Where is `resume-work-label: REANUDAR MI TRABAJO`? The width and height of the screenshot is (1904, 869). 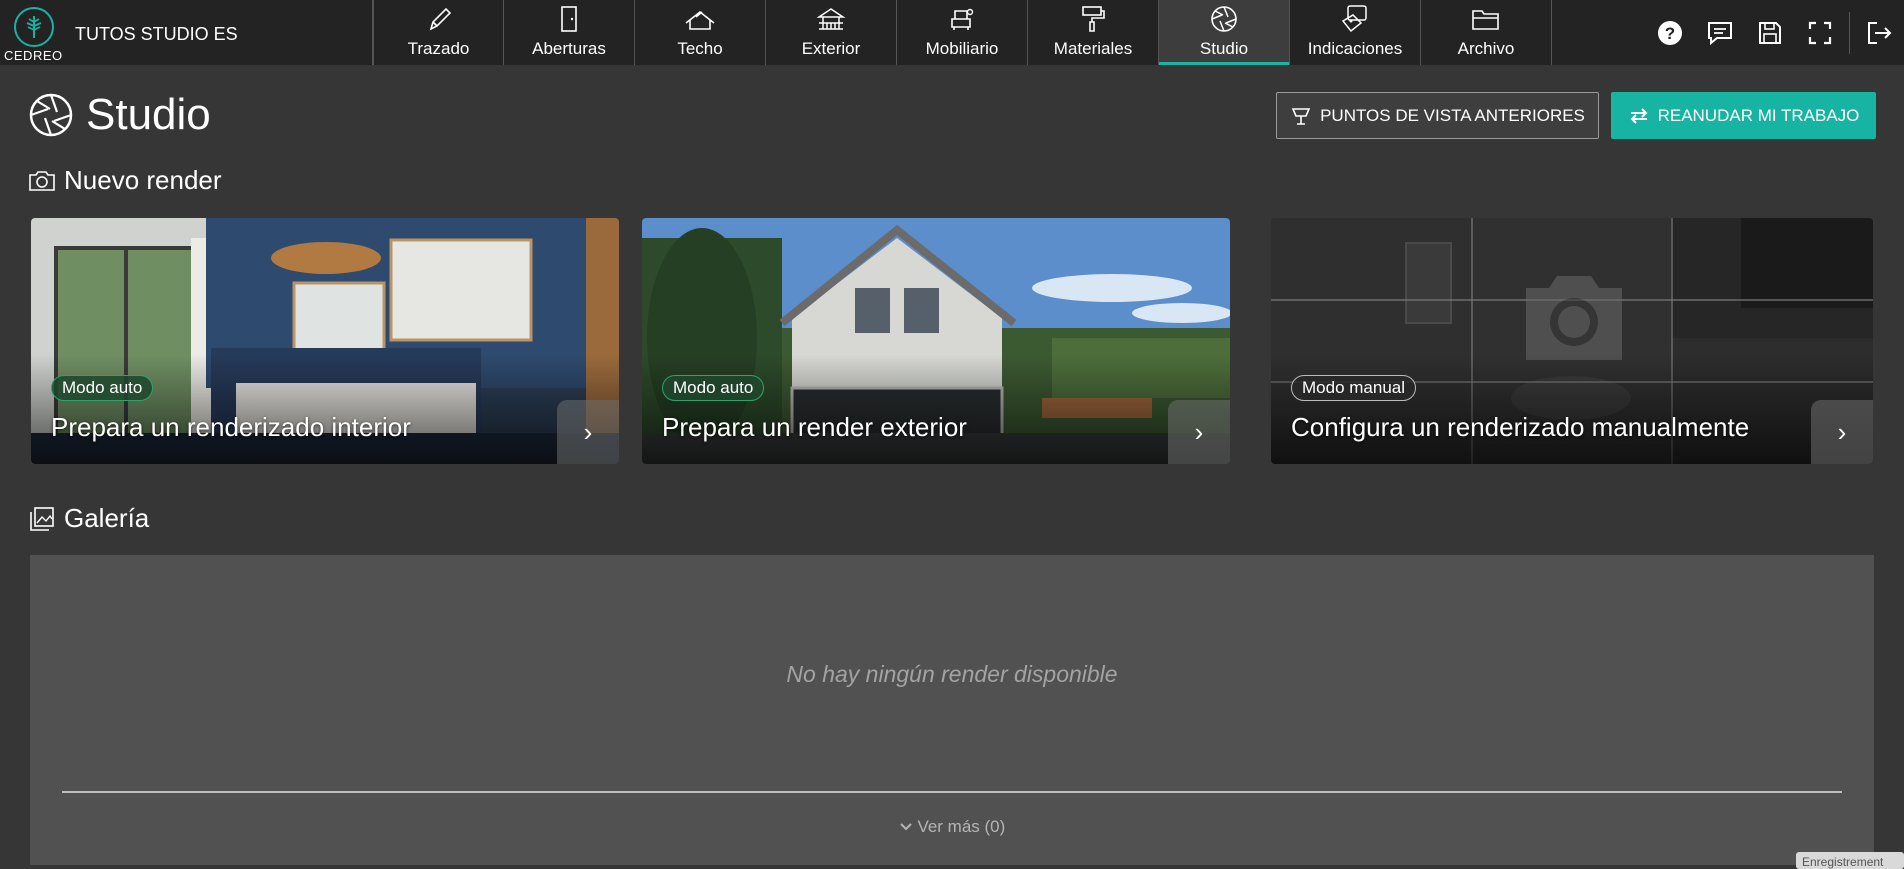
resume-work-label: REANUDAR MI TRABAJO is located at coordinates (1758, 115).